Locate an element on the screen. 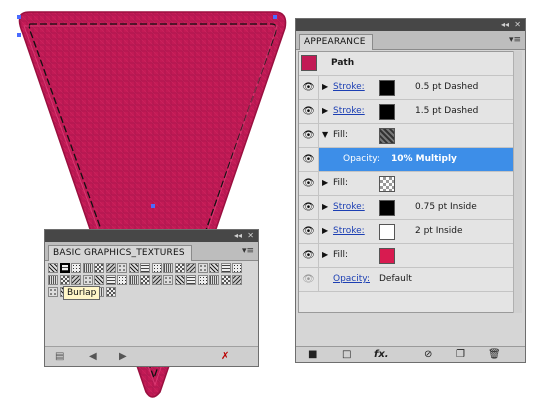  library-icon: ▤ is located at coordinates (59, 356).